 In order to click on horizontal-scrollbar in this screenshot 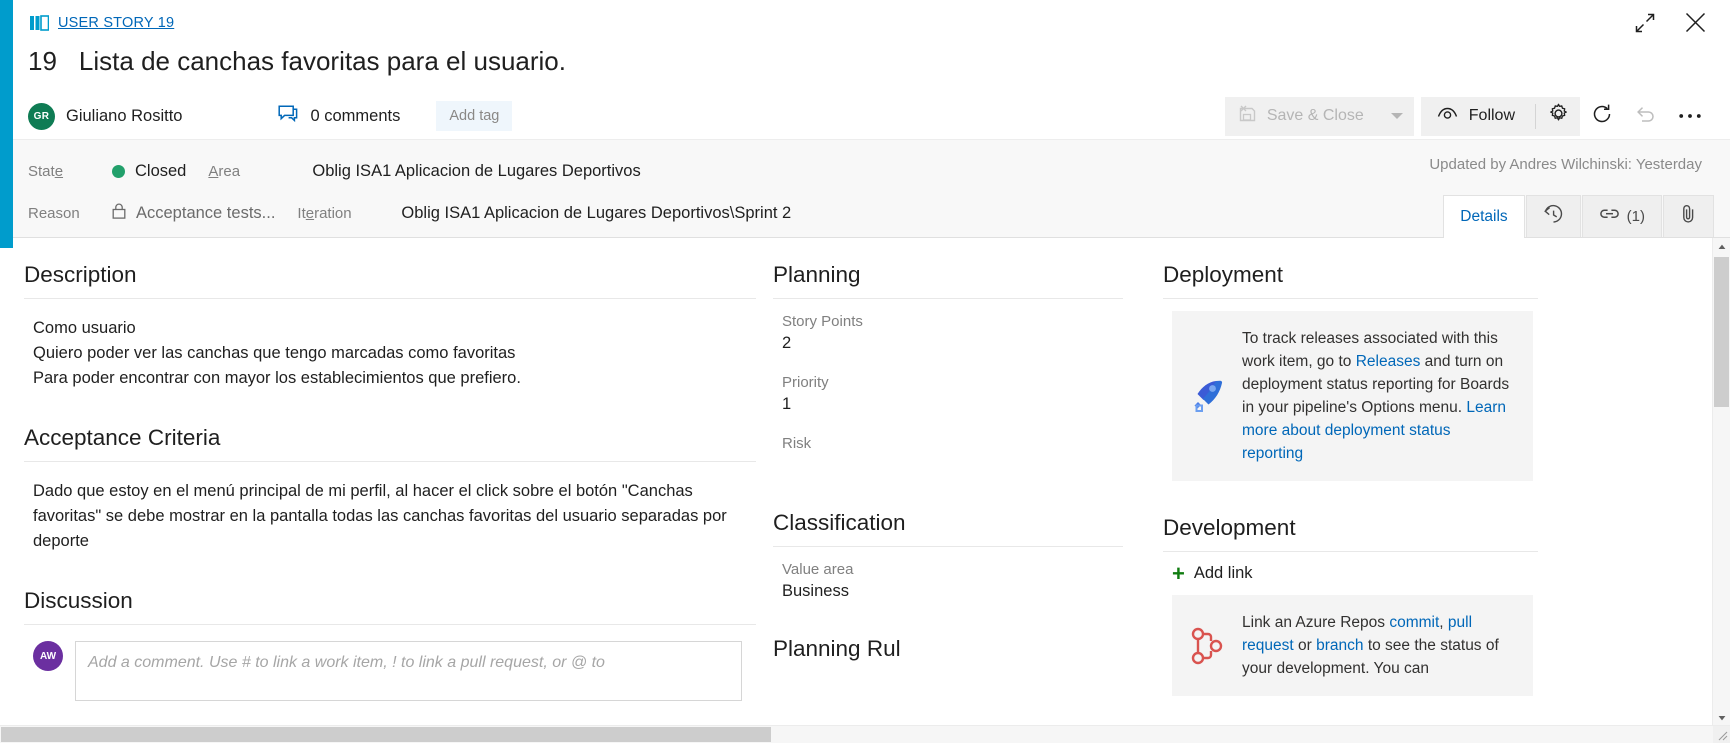, I will do `click(865, 734)`.